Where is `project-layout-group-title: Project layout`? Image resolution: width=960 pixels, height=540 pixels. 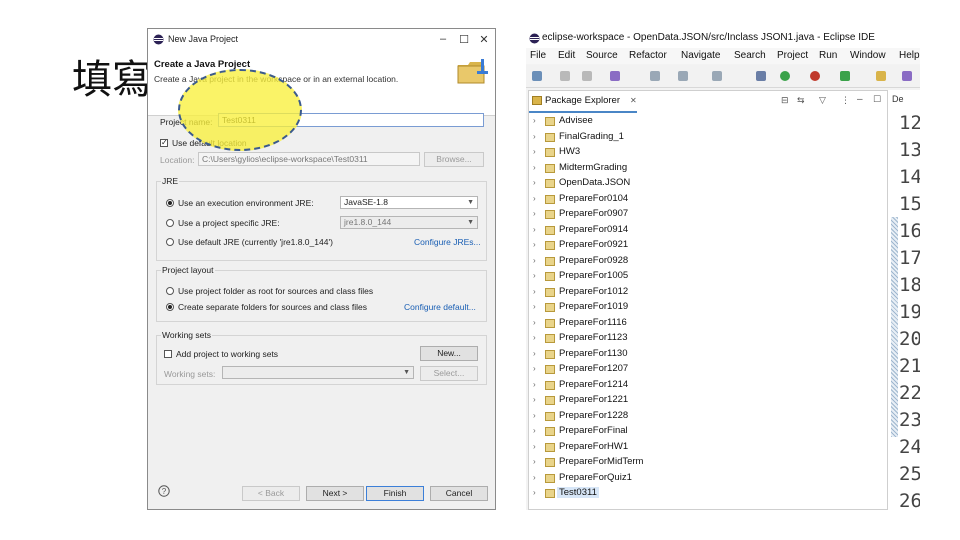 project-layout-group-title: Project layout is located at coordinates (188, 270).